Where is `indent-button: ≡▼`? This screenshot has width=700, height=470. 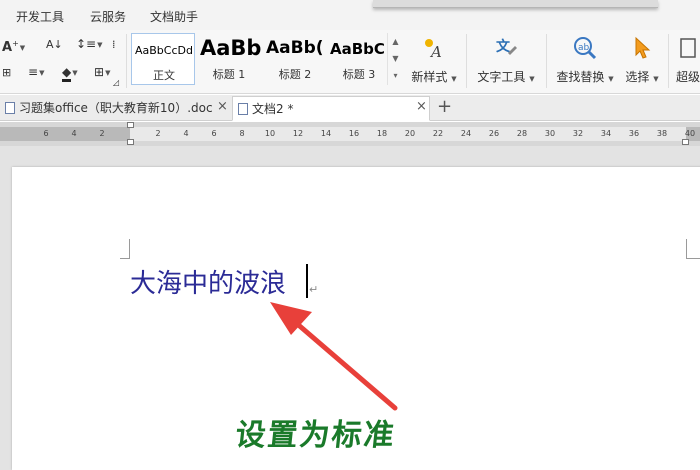 indent-button: ≡▼ is located at coordinates (36, 72).